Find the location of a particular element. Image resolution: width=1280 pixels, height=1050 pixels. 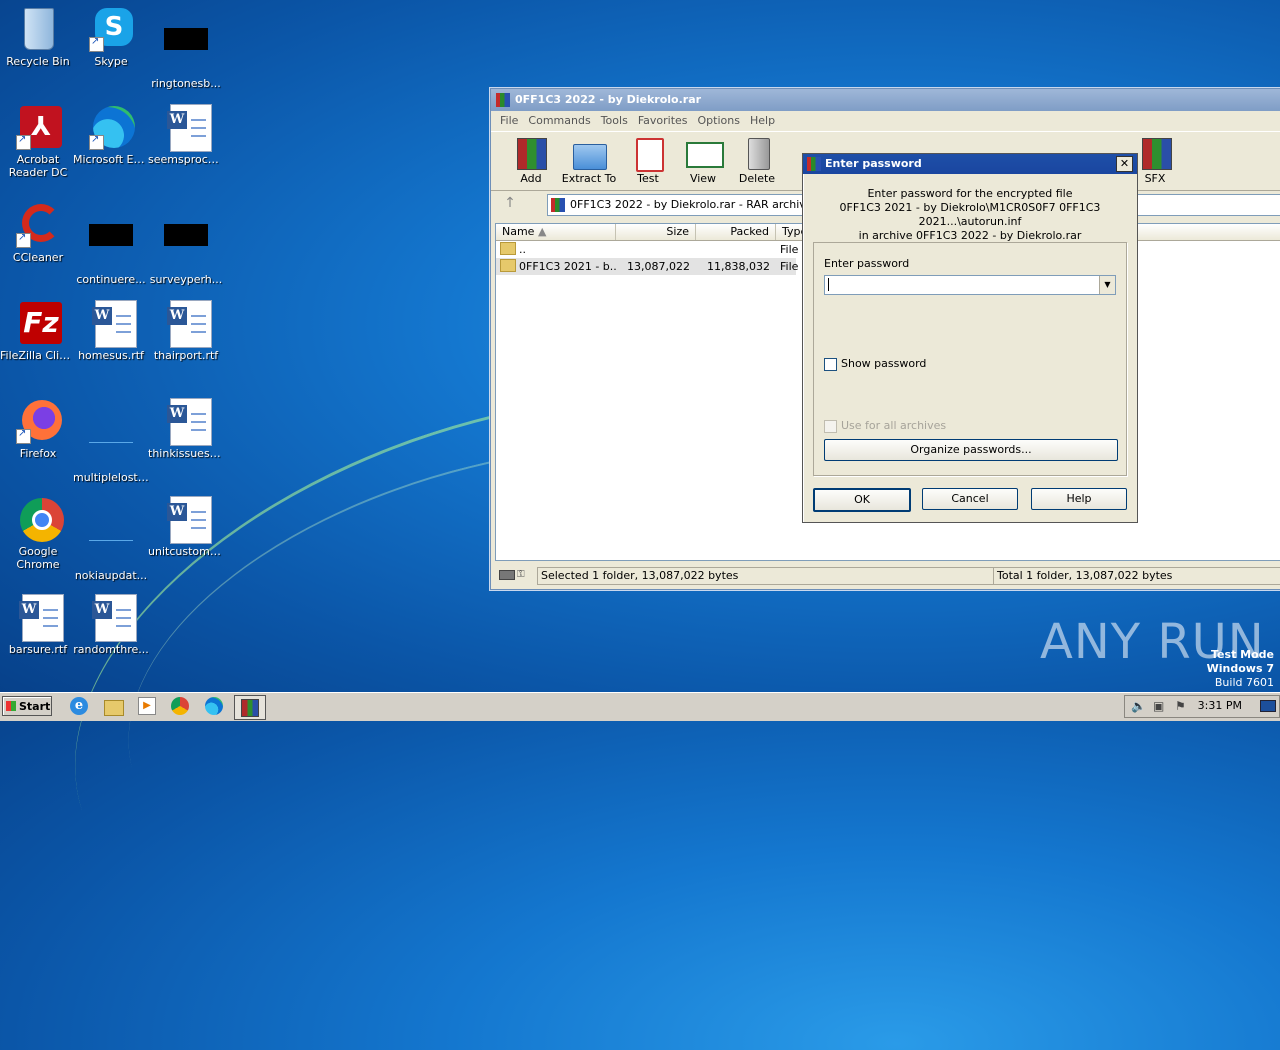

desktop-icon-filezilla: Fz FileZilla Client is located at coordinates (38, 331).